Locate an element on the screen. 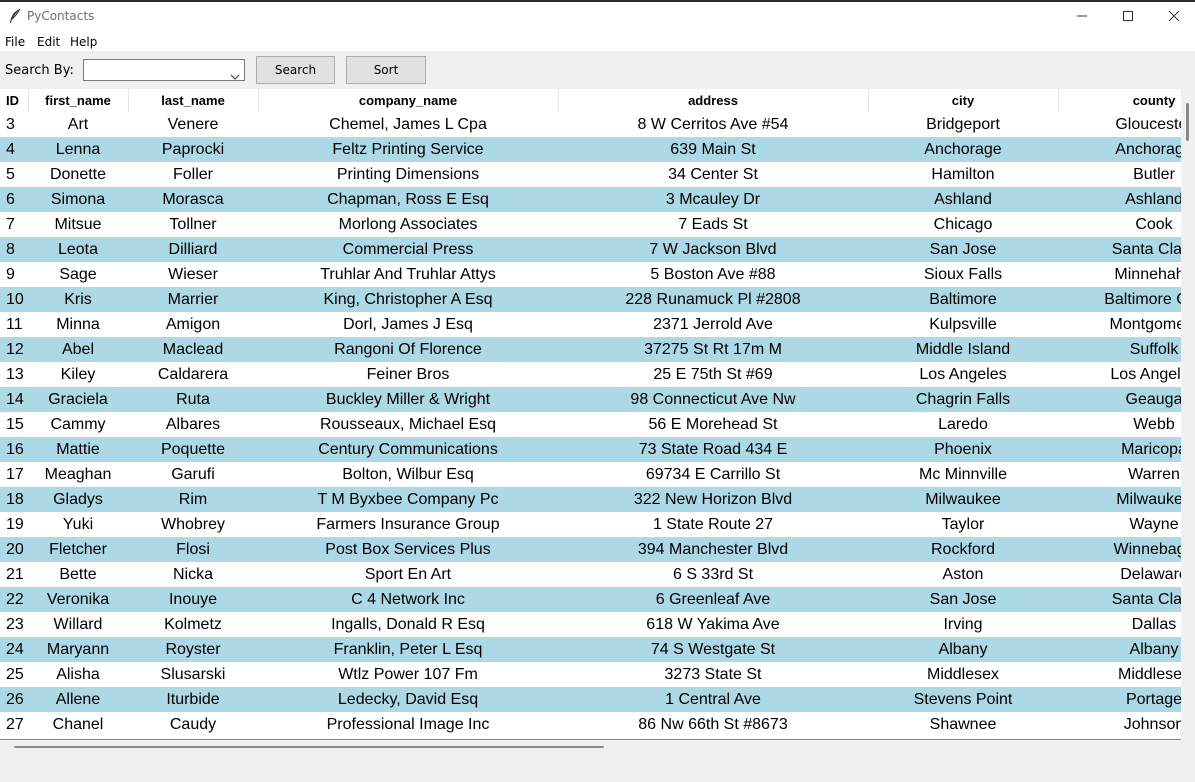  column-header-first-name: first_name is located at coordinates (78, 100).